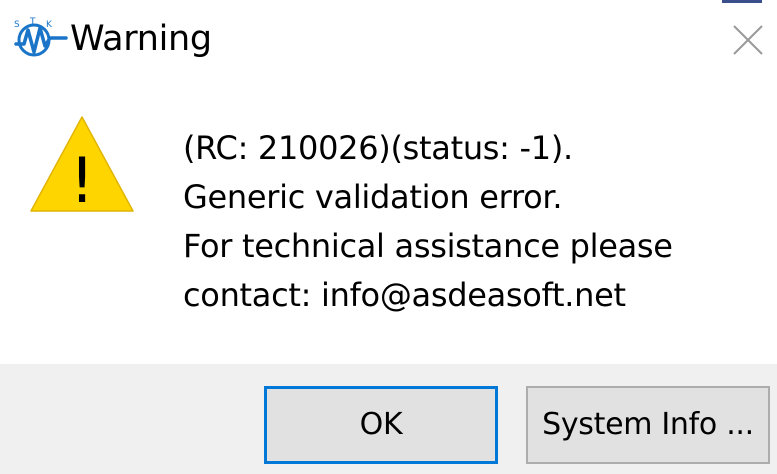  Describe the element at coordinates (17, 25) in the screenshot. I see `logo-letter-s: S` at that location.